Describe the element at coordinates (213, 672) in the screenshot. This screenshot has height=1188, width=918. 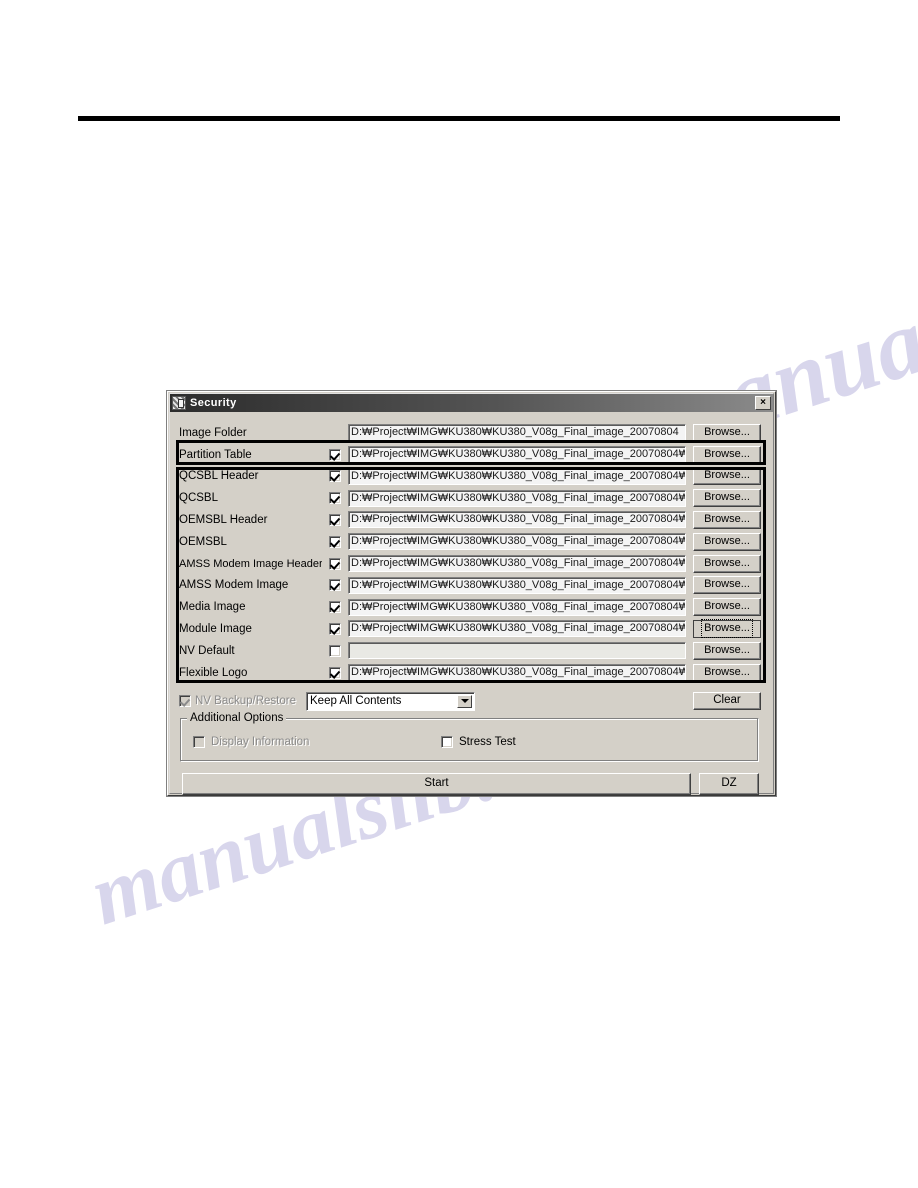
I see `file-row-label: Flexible Logo` at that location.